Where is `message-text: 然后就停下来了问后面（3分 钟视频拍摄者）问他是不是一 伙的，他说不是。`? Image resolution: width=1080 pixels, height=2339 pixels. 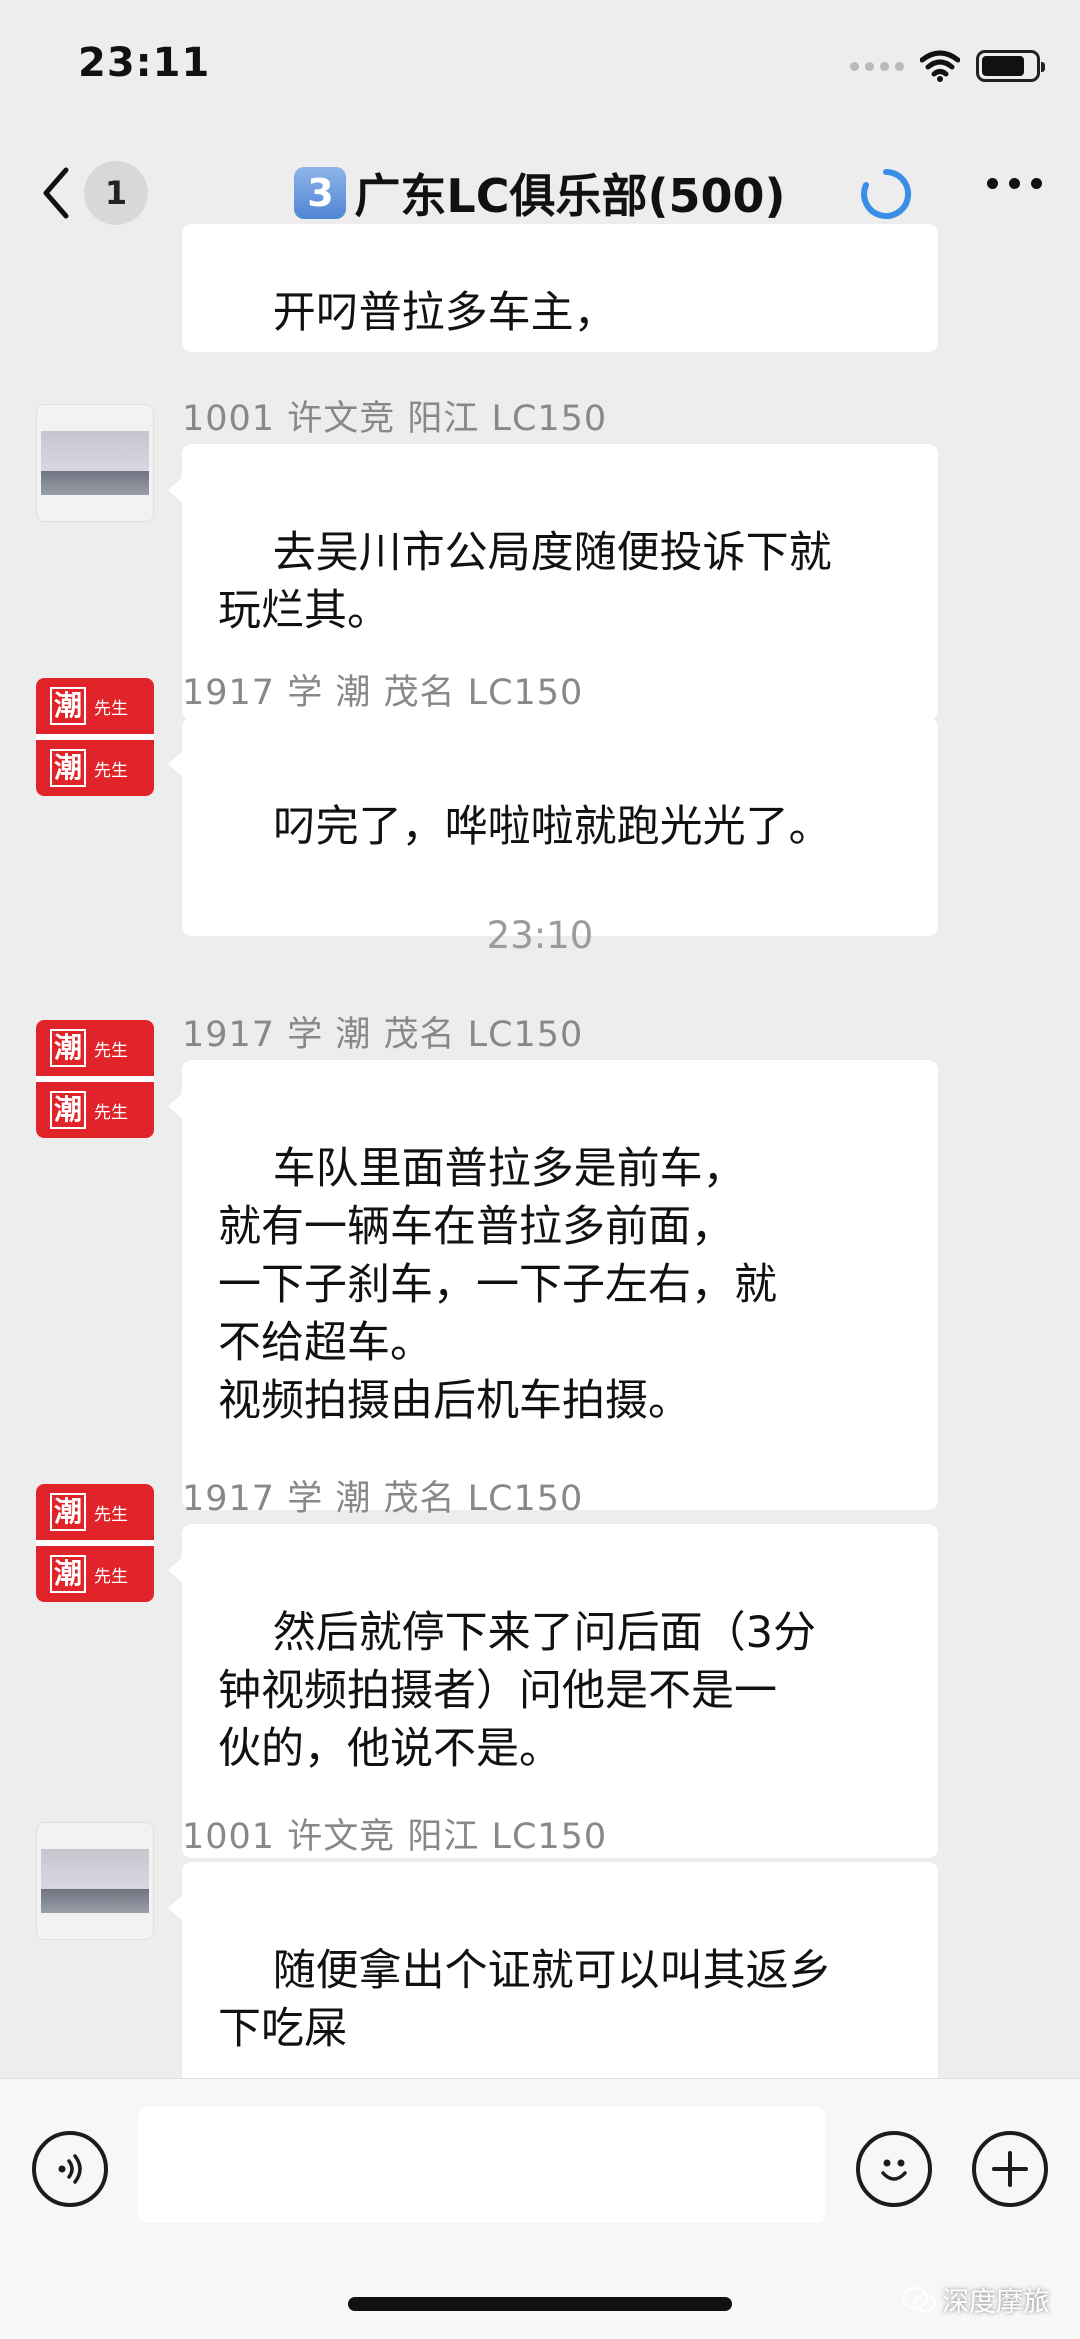 message-text: 然后就停下来了问后面（3分 钟视频拍摄者）问他是不是一 伙的，他说不是。 is located at coordinates (517, 1691).